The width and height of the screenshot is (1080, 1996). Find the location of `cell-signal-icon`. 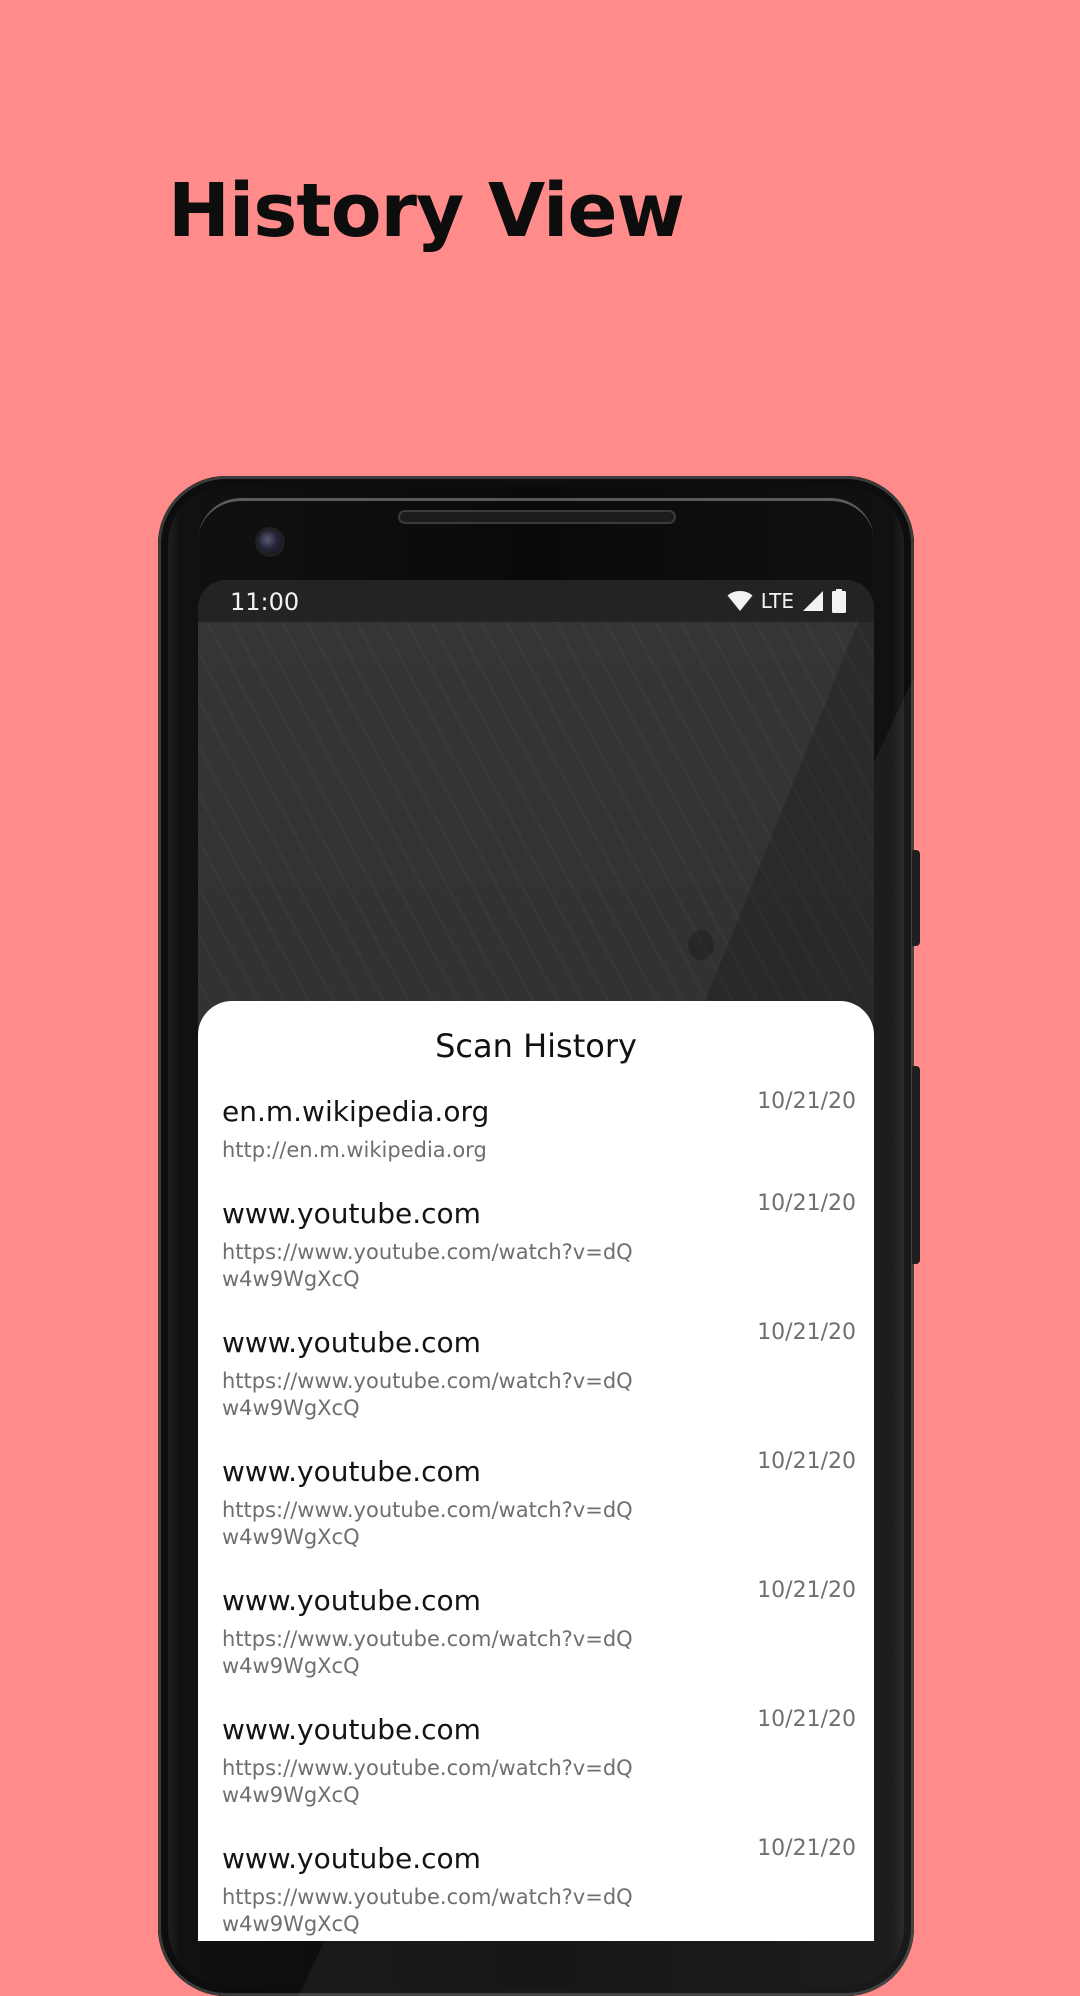

cell-signal-icon is located at coordinates (813, 601).